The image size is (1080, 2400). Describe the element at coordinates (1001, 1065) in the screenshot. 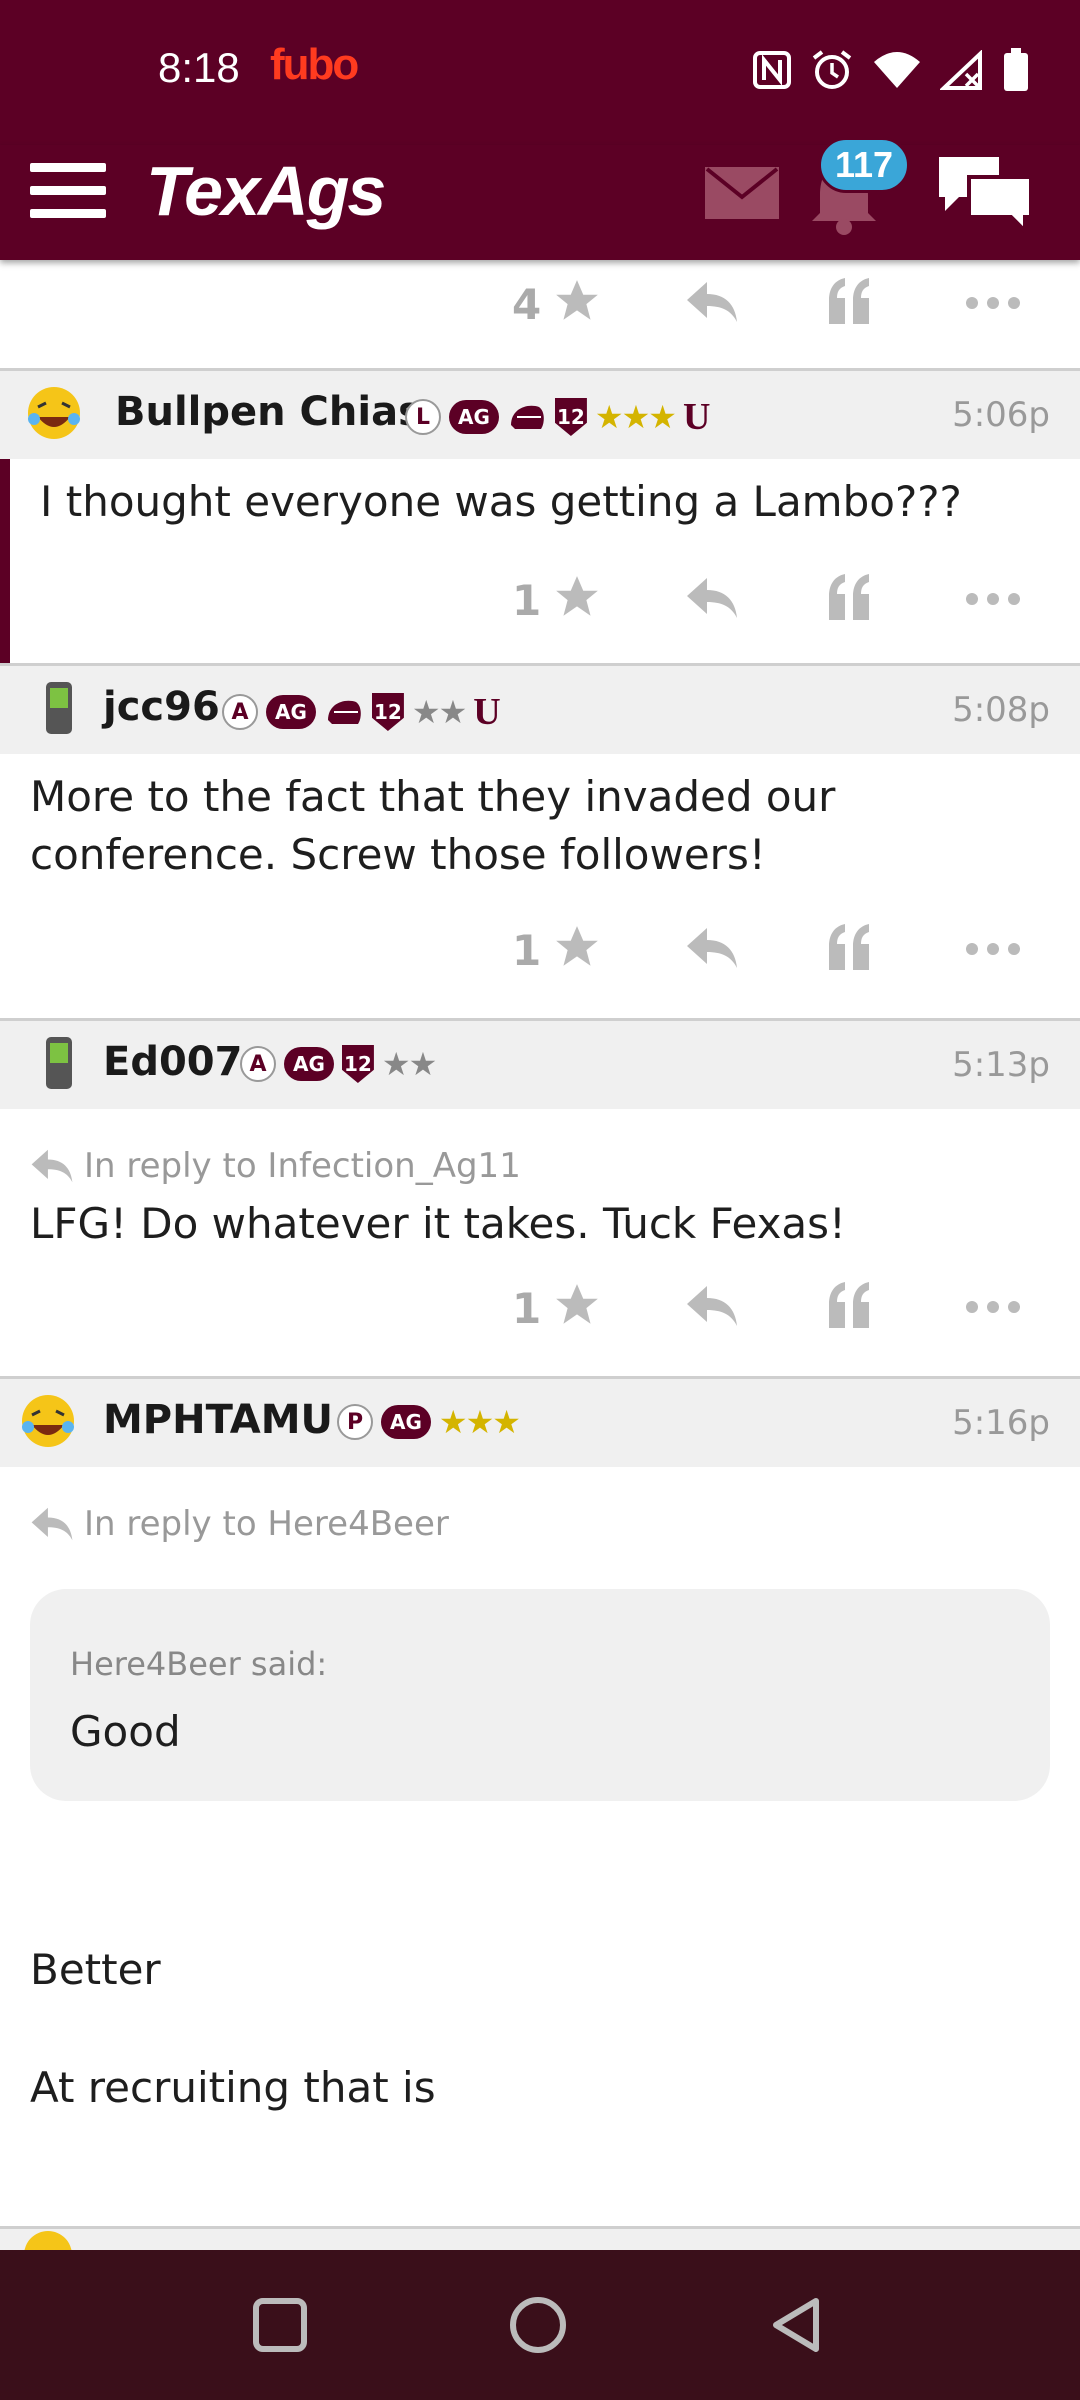

I see `post-time: 5:13p` at that location.